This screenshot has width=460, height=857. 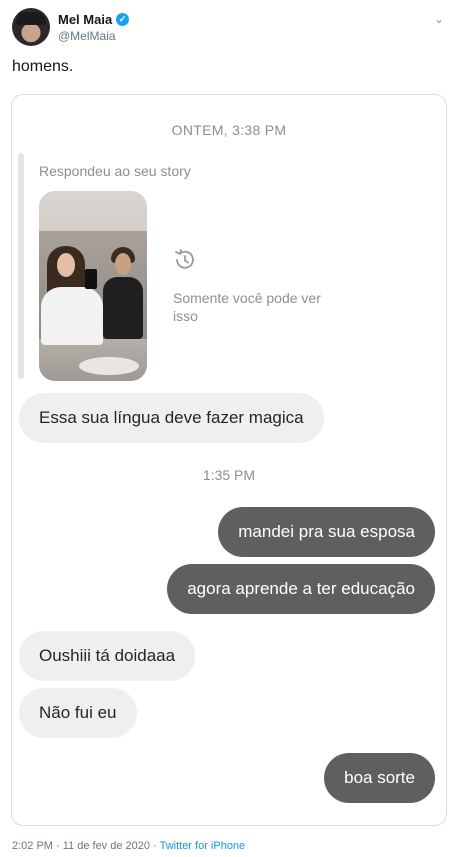 I want to click on avatar, so click(x=31, y=27).